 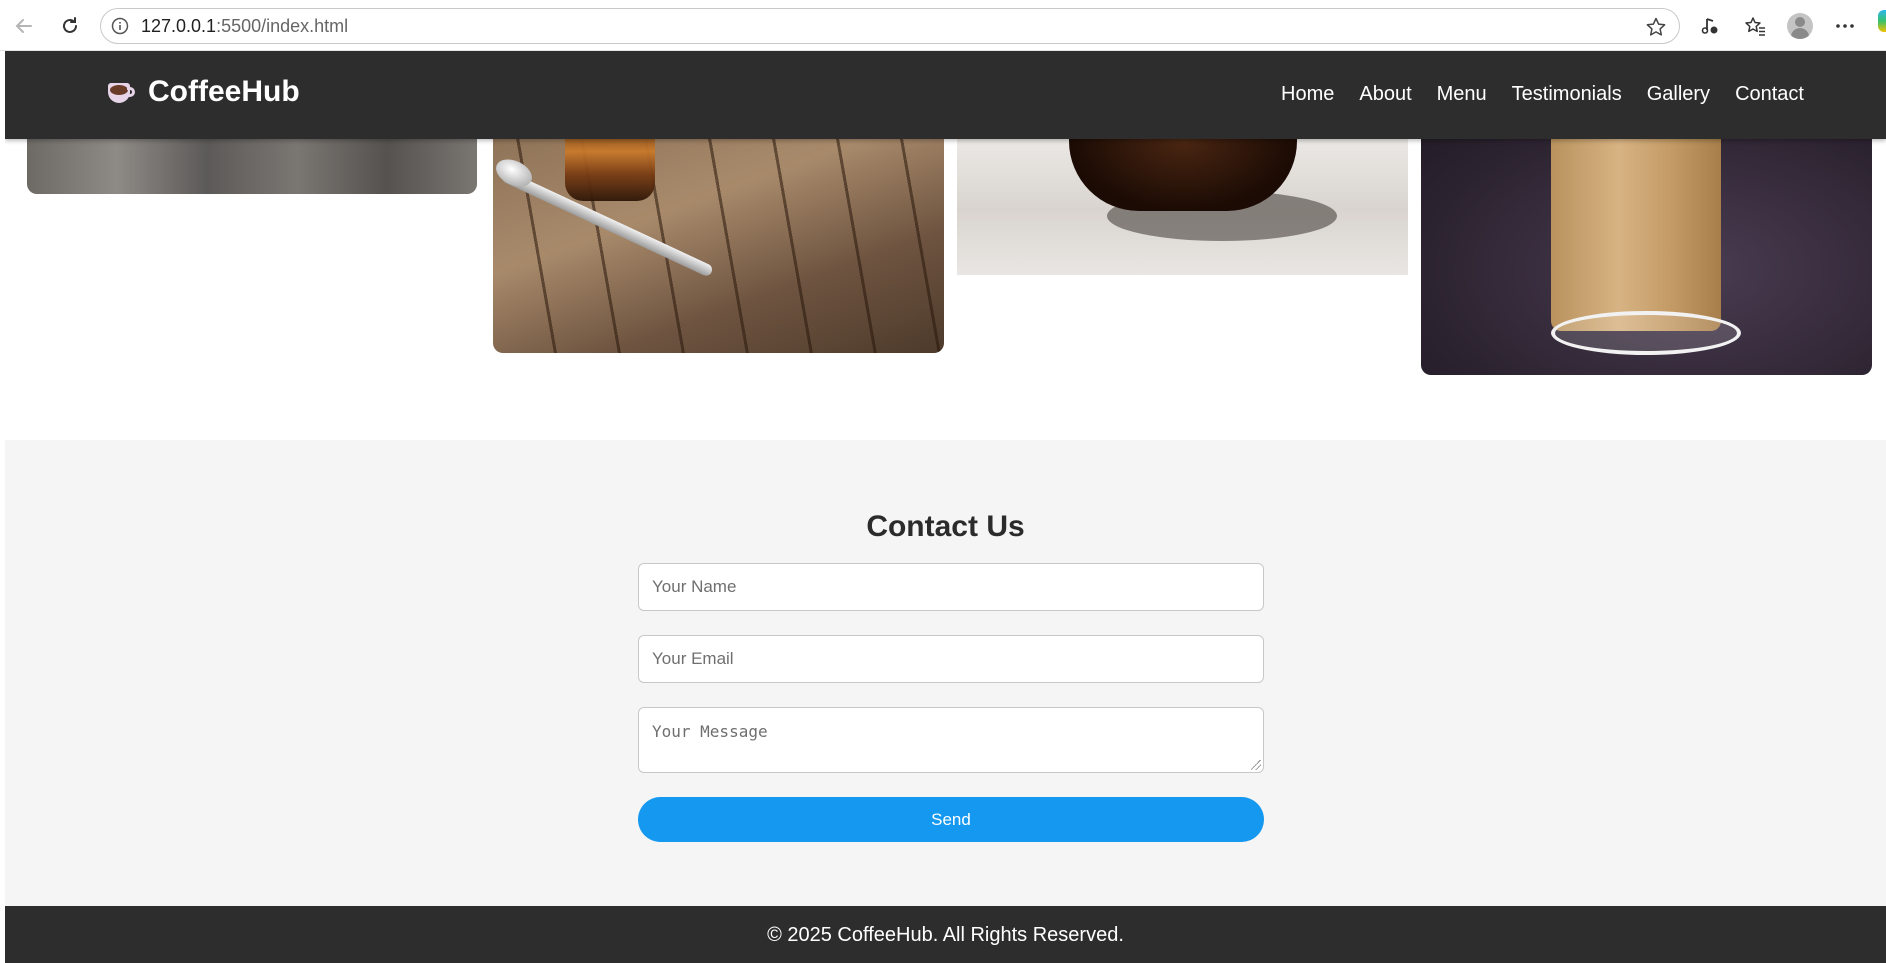 I want to click on browser-toolbar: 127.0.0.1:5500/index.html, so click(x=943, y=25).